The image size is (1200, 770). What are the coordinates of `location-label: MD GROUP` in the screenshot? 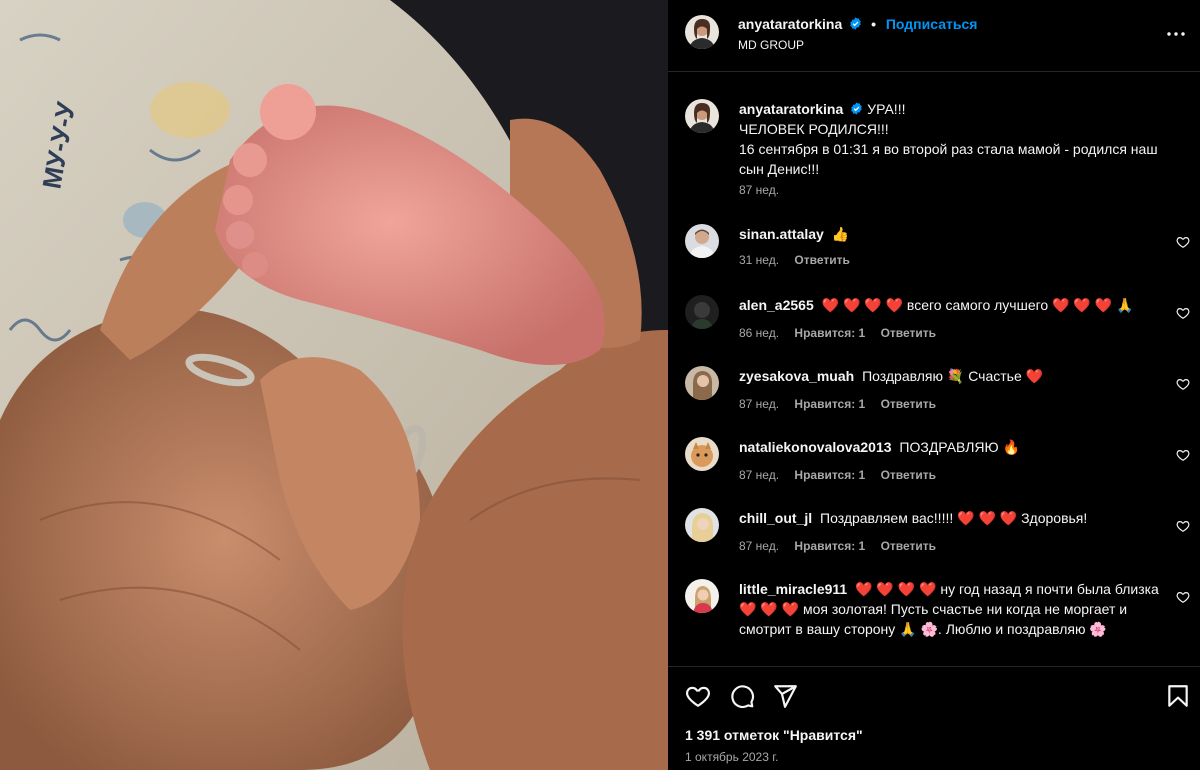 It's located at (771, 45).